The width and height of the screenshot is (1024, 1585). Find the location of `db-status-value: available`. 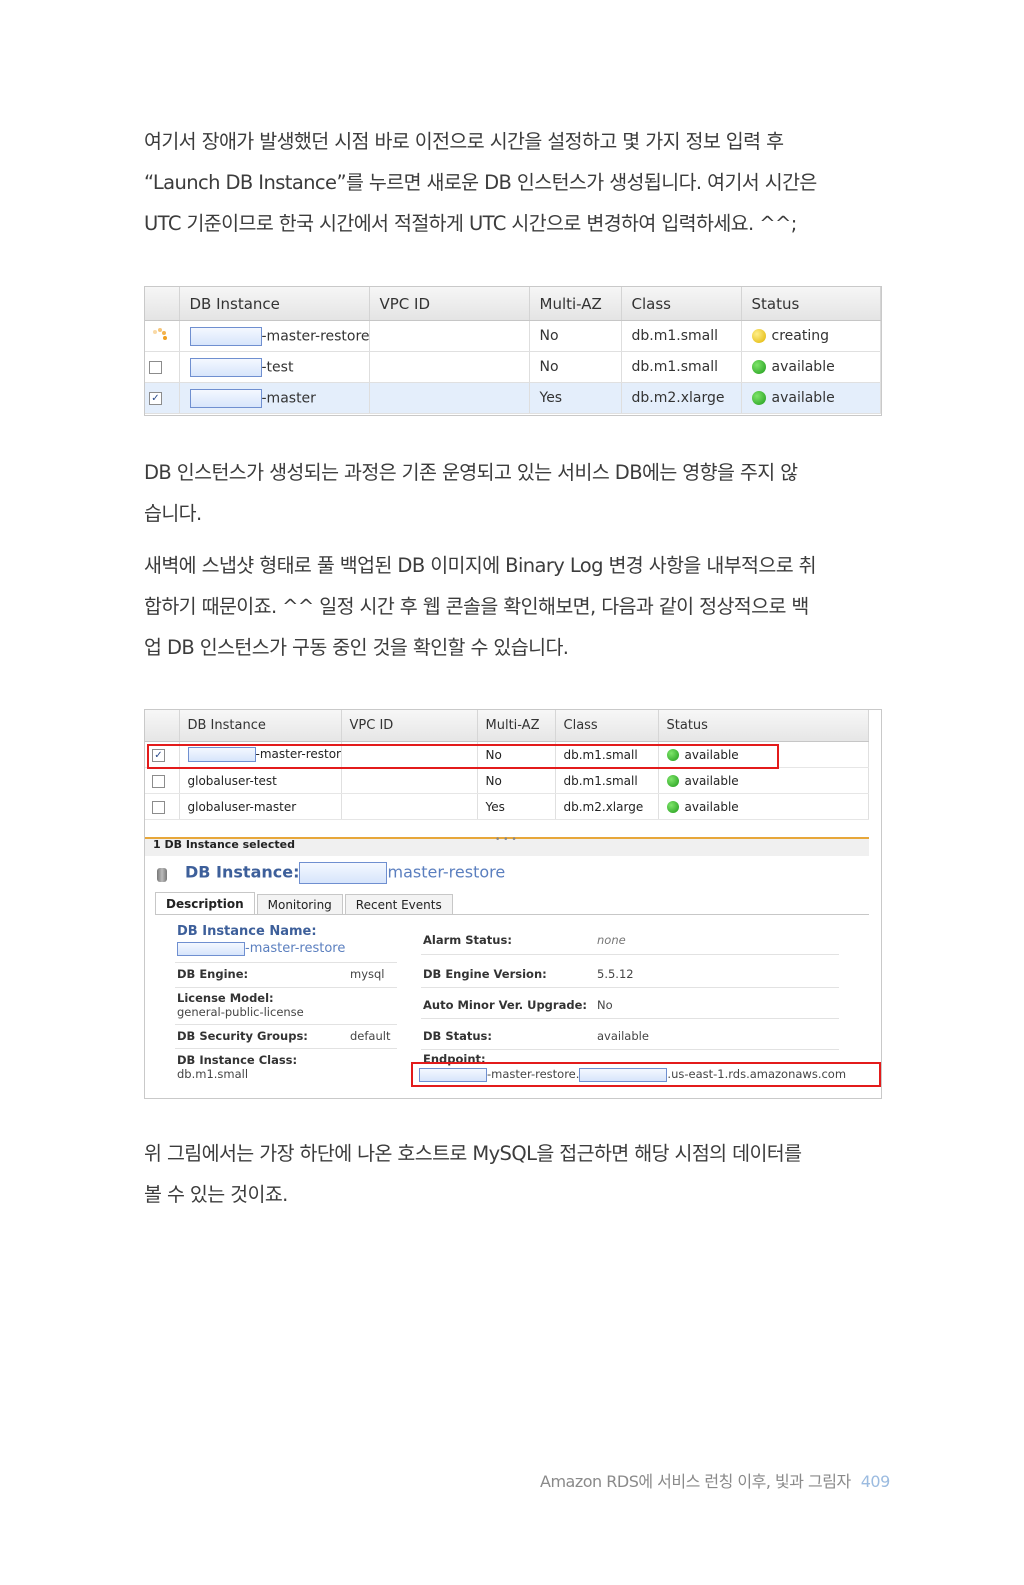

db-status-value: available is located at coordinates (623, 1036).